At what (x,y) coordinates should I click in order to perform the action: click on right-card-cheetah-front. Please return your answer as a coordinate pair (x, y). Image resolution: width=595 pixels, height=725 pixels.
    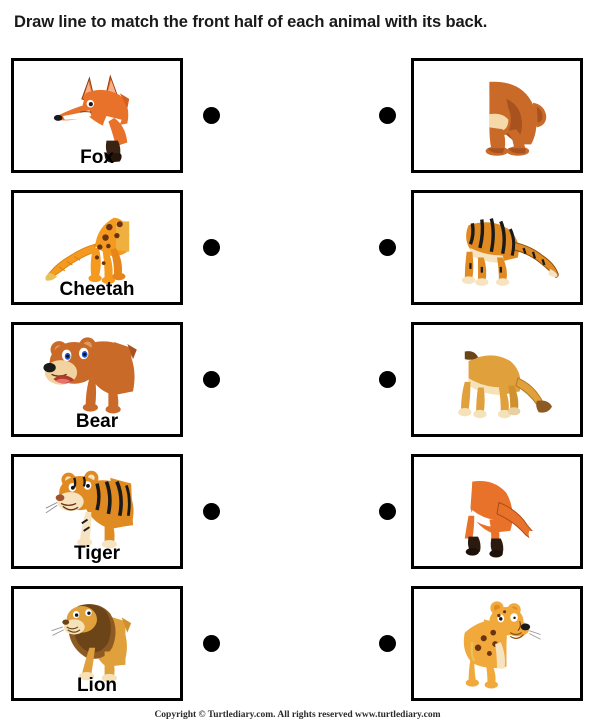
    Looking at the image, I should click on (497, 643).